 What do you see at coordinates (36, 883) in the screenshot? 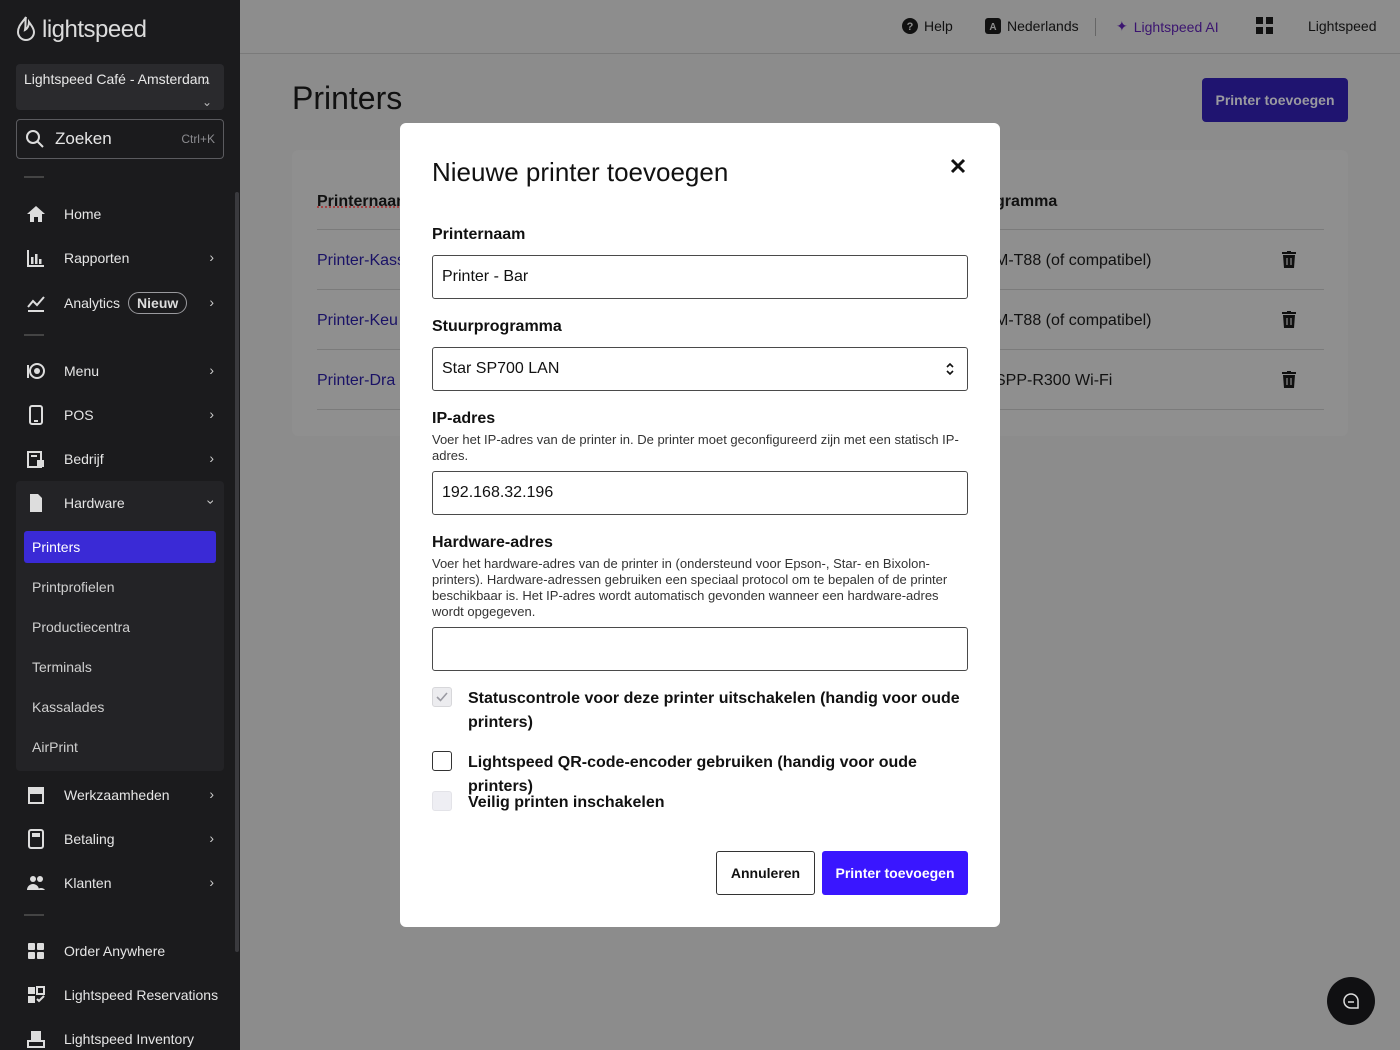
I see `people-icon` at bounding box center [36, 883].